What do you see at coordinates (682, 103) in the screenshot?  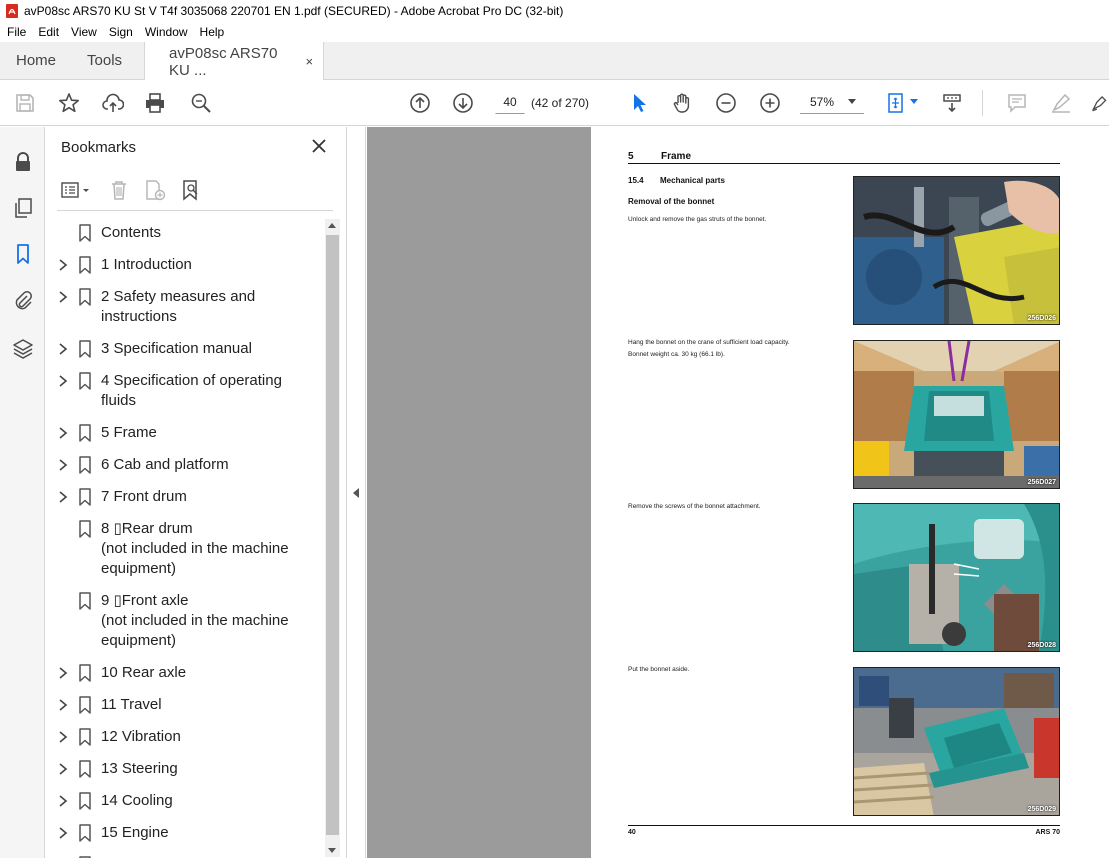 I see `hand-tool-icon` at bounding box center [682, 103].